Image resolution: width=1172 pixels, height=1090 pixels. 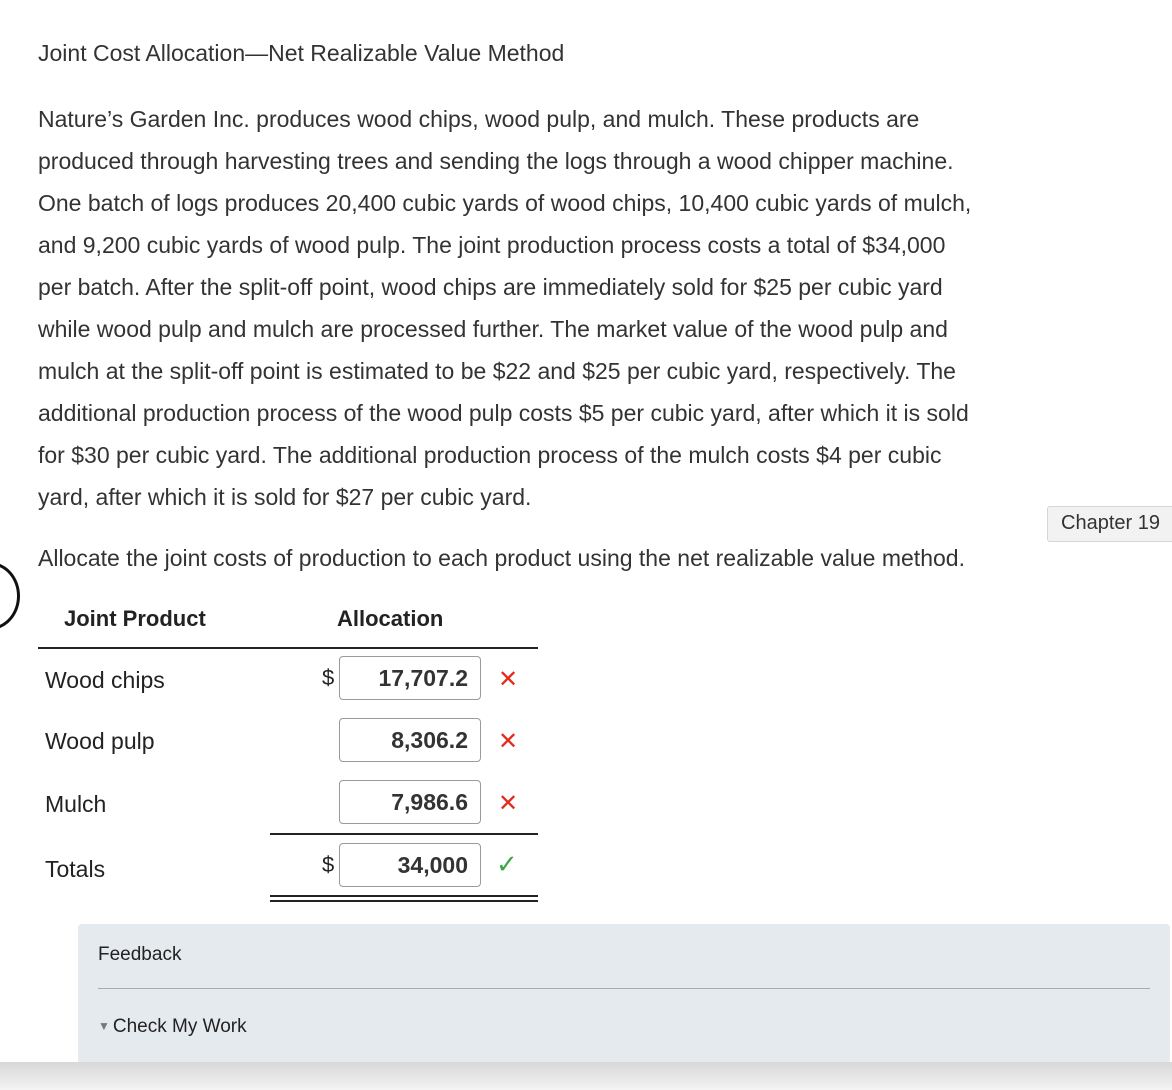 I want to click on correct-check-icon: ✓, so click(x=507, y=864).